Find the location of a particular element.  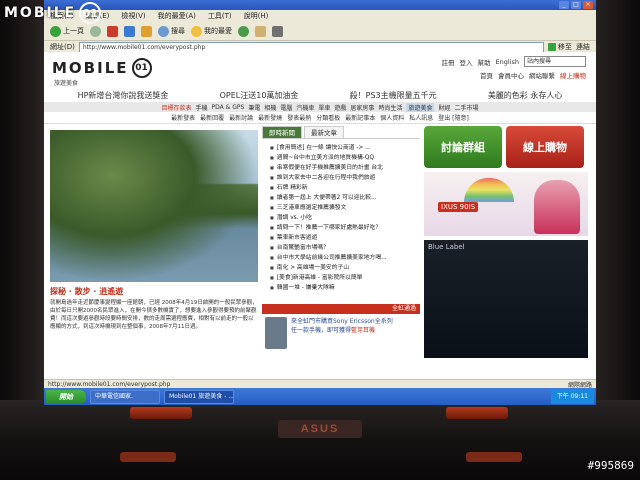

sub-nav-item: 個人資料 is located at coordinates (392, 117).